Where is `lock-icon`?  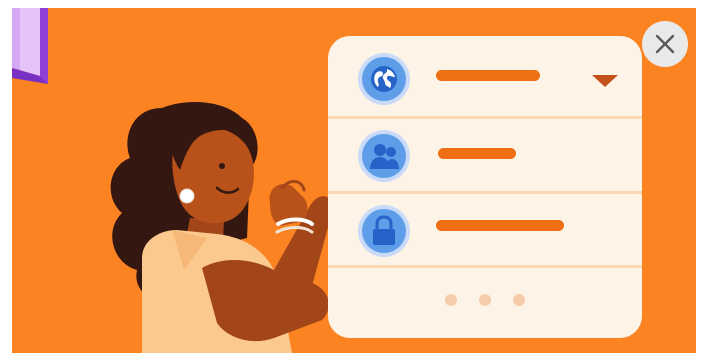 lock-icon is located at coordinates (384, 230).